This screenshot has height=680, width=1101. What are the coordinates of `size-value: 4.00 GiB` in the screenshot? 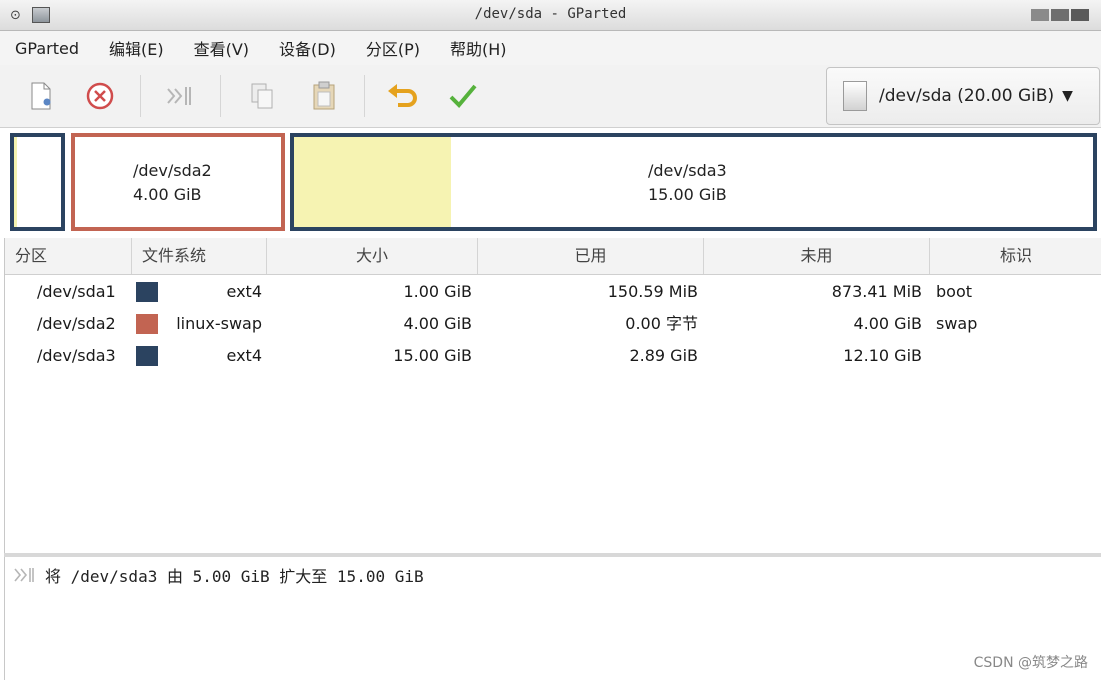 It's located at (437, 323).